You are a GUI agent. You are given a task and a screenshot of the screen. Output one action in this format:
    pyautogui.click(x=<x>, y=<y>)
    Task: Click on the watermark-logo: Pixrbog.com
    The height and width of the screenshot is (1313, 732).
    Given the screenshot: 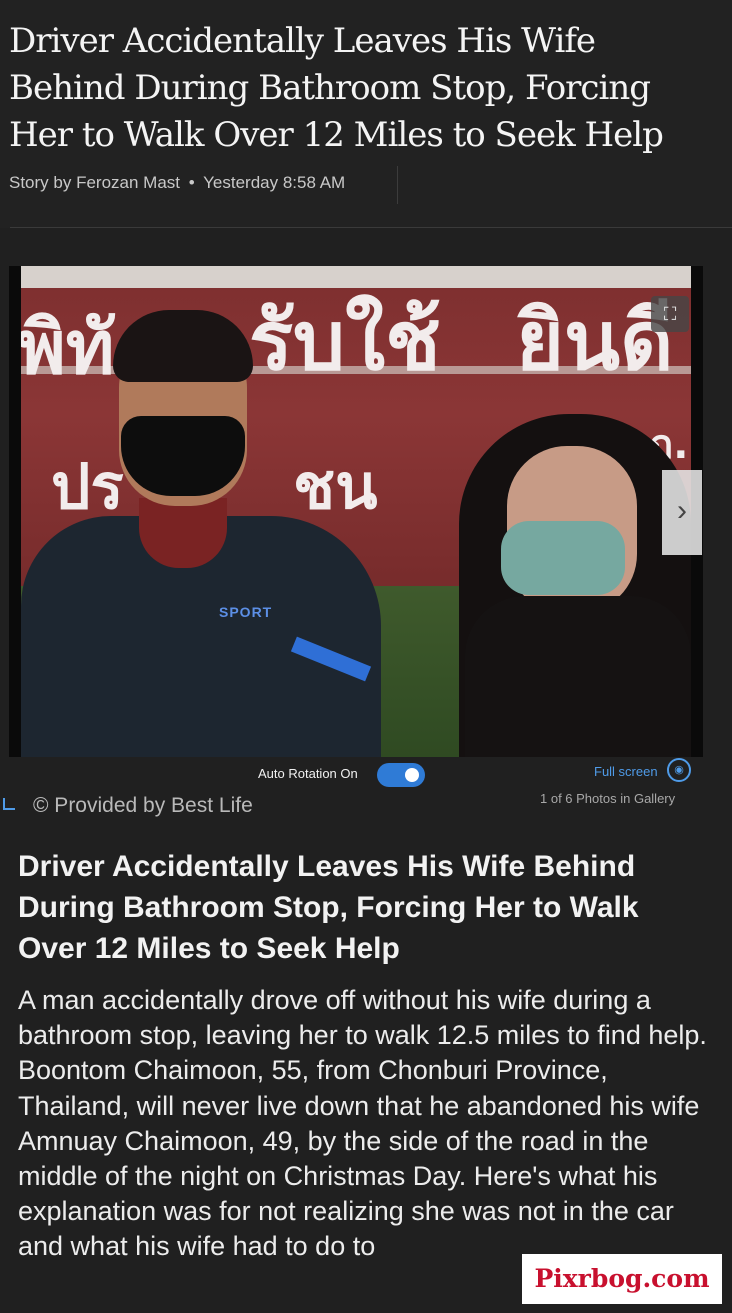 What is the action you would take?
    pyautogui.click(x=622, y=1279)
    